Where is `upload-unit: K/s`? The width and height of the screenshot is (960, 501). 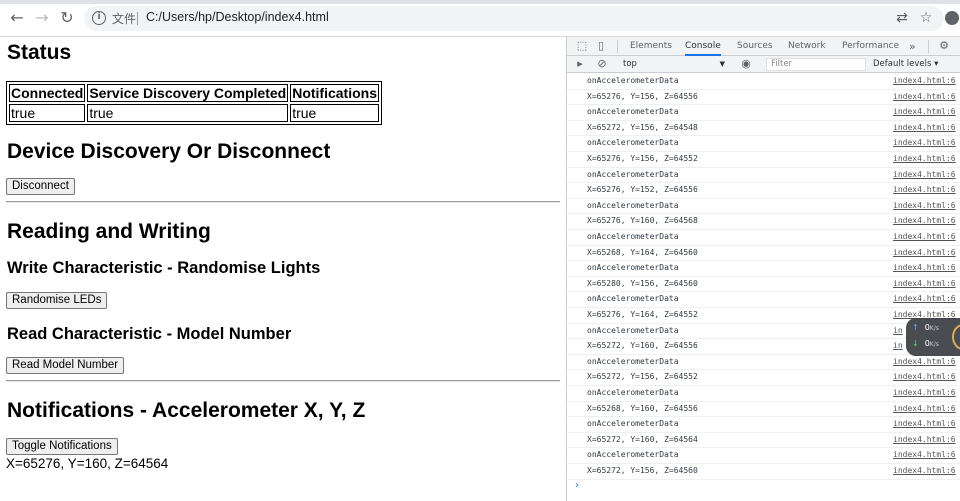
upload-unit: K/s is located at coordinates (934, 328).